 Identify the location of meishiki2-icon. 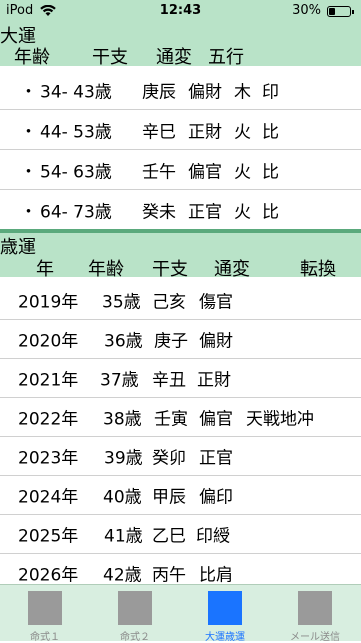
(135, 608).